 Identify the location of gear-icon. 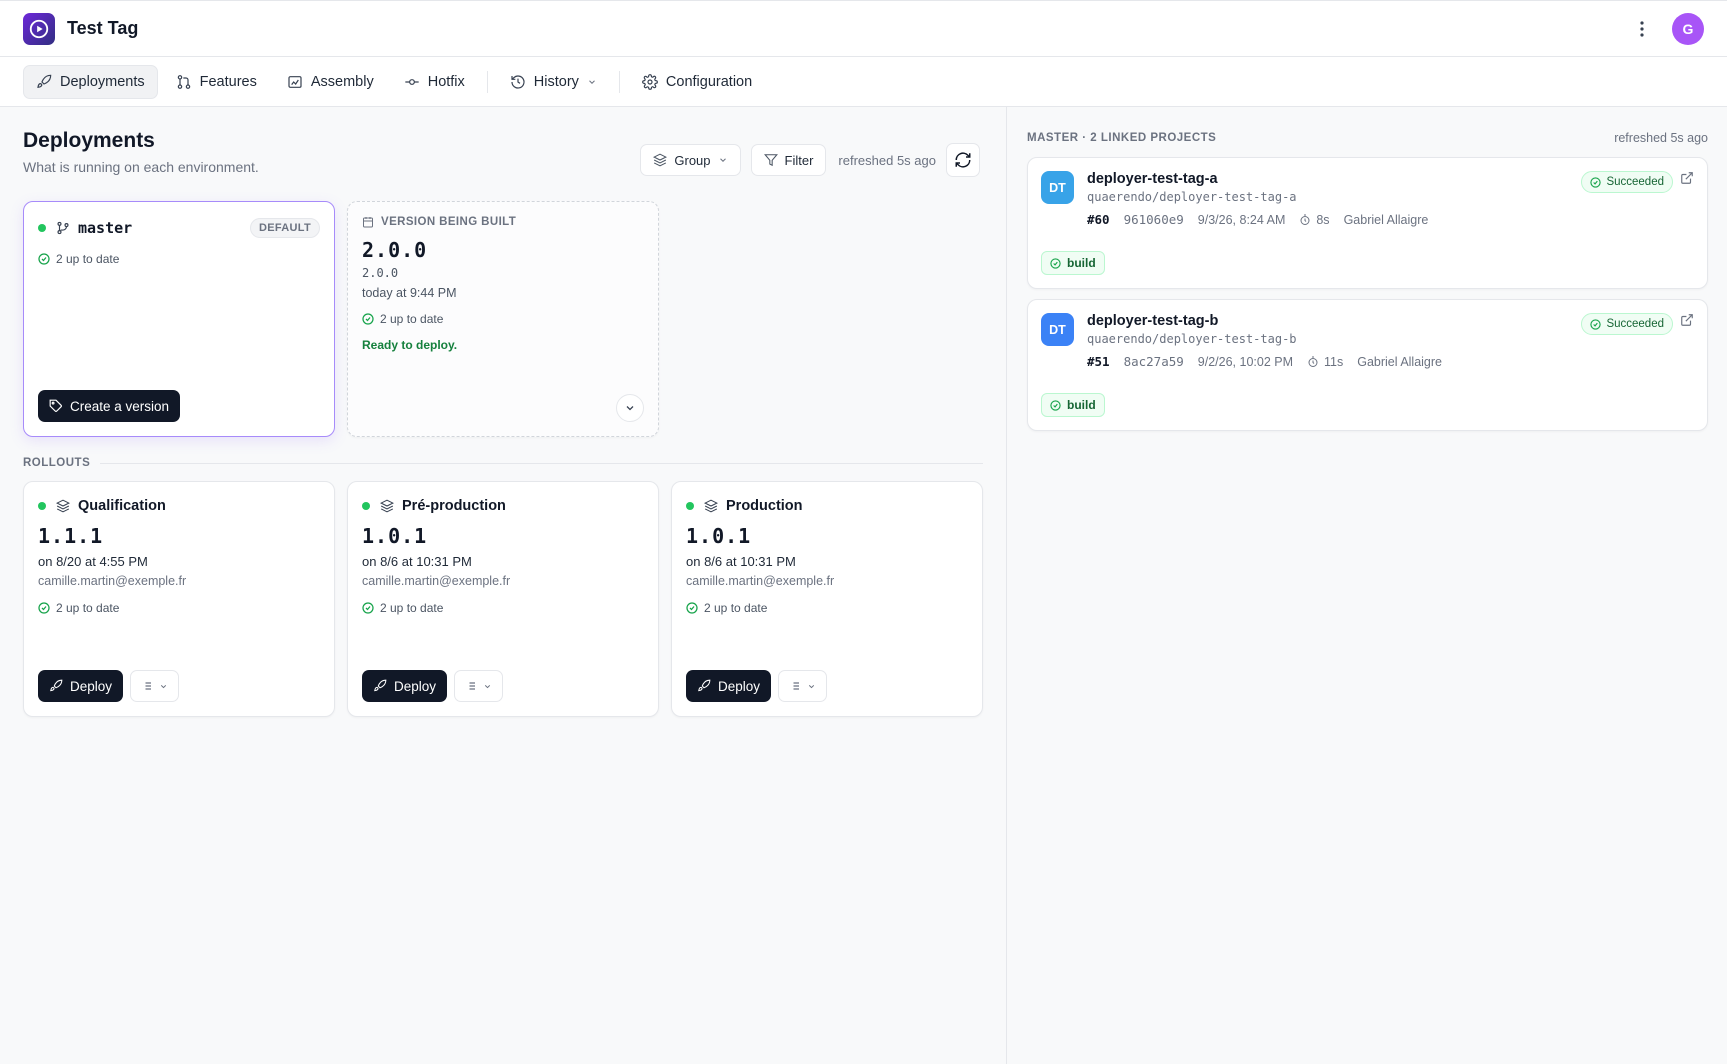
(650, 81).